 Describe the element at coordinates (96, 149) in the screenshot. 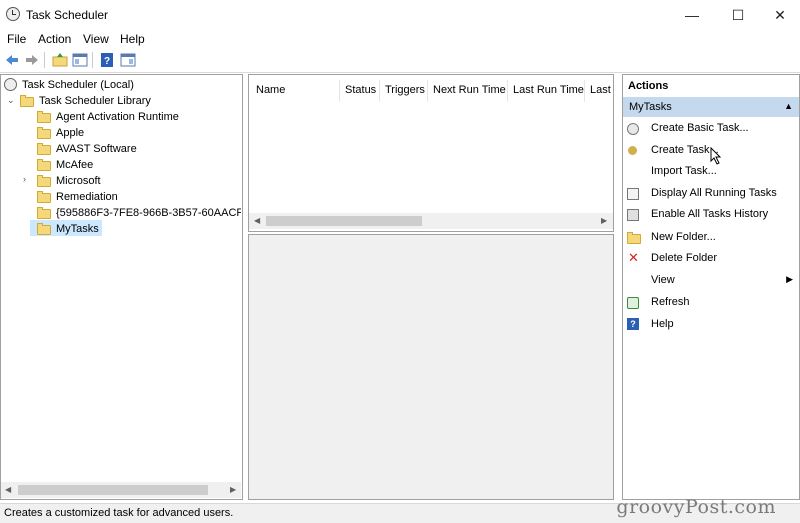

I see `tree-item-label: AVAST Software` at that location.